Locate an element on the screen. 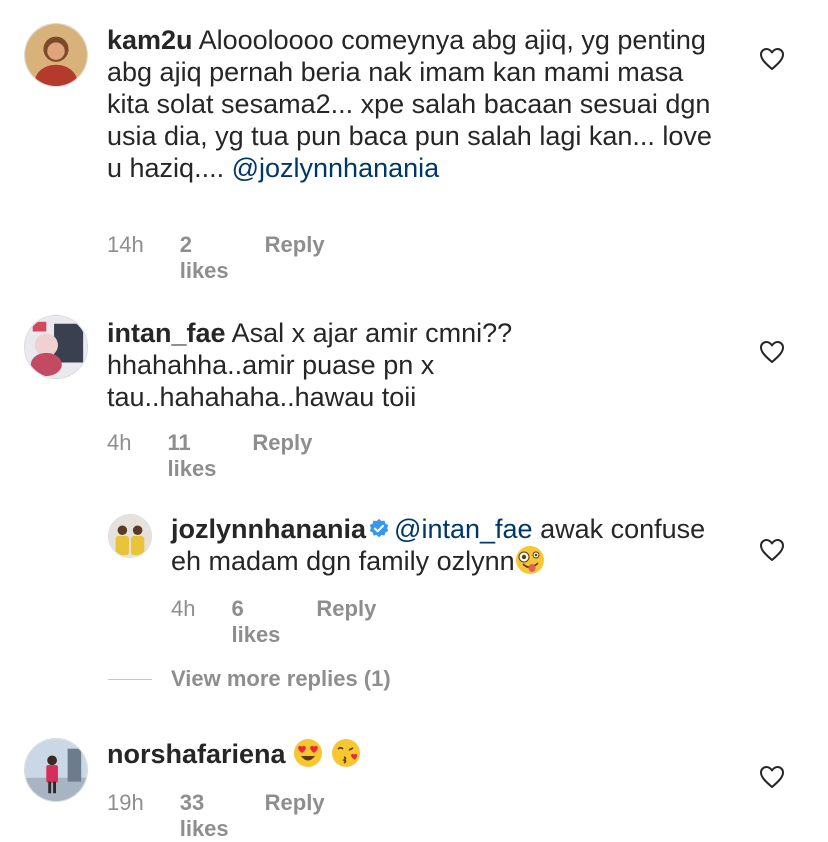 The width and height of the screenshot is (828, 842). comment-meta: 19h 33 likes Reply is located at coordinates (234, 816).